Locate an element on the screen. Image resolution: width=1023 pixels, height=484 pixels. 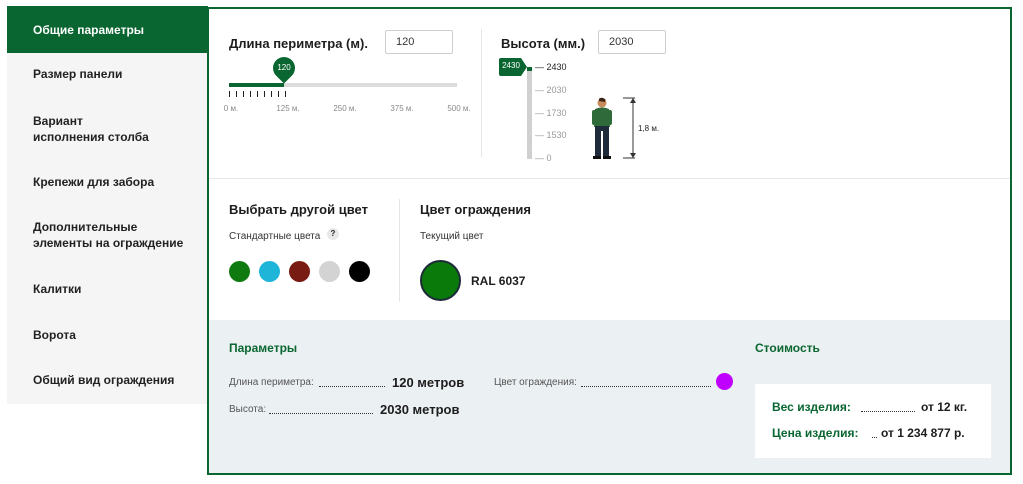
param-height-value: 2030 метров is located at coordinates (420, 409).